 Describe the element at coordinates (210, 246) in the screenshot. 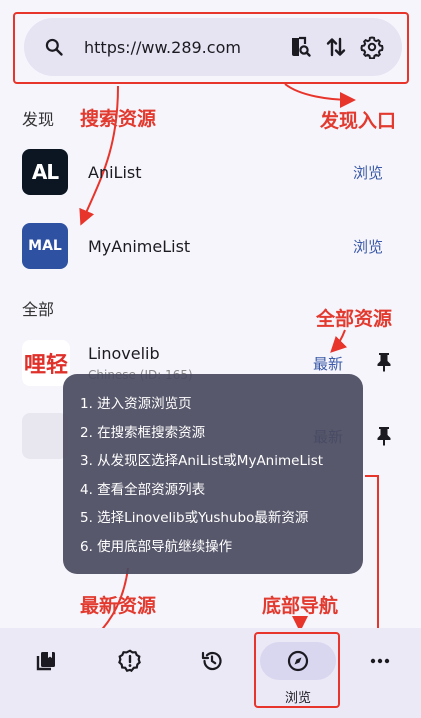

I see `list-item-myanimelist: MAL MyAnimeList 浏览` at that location.